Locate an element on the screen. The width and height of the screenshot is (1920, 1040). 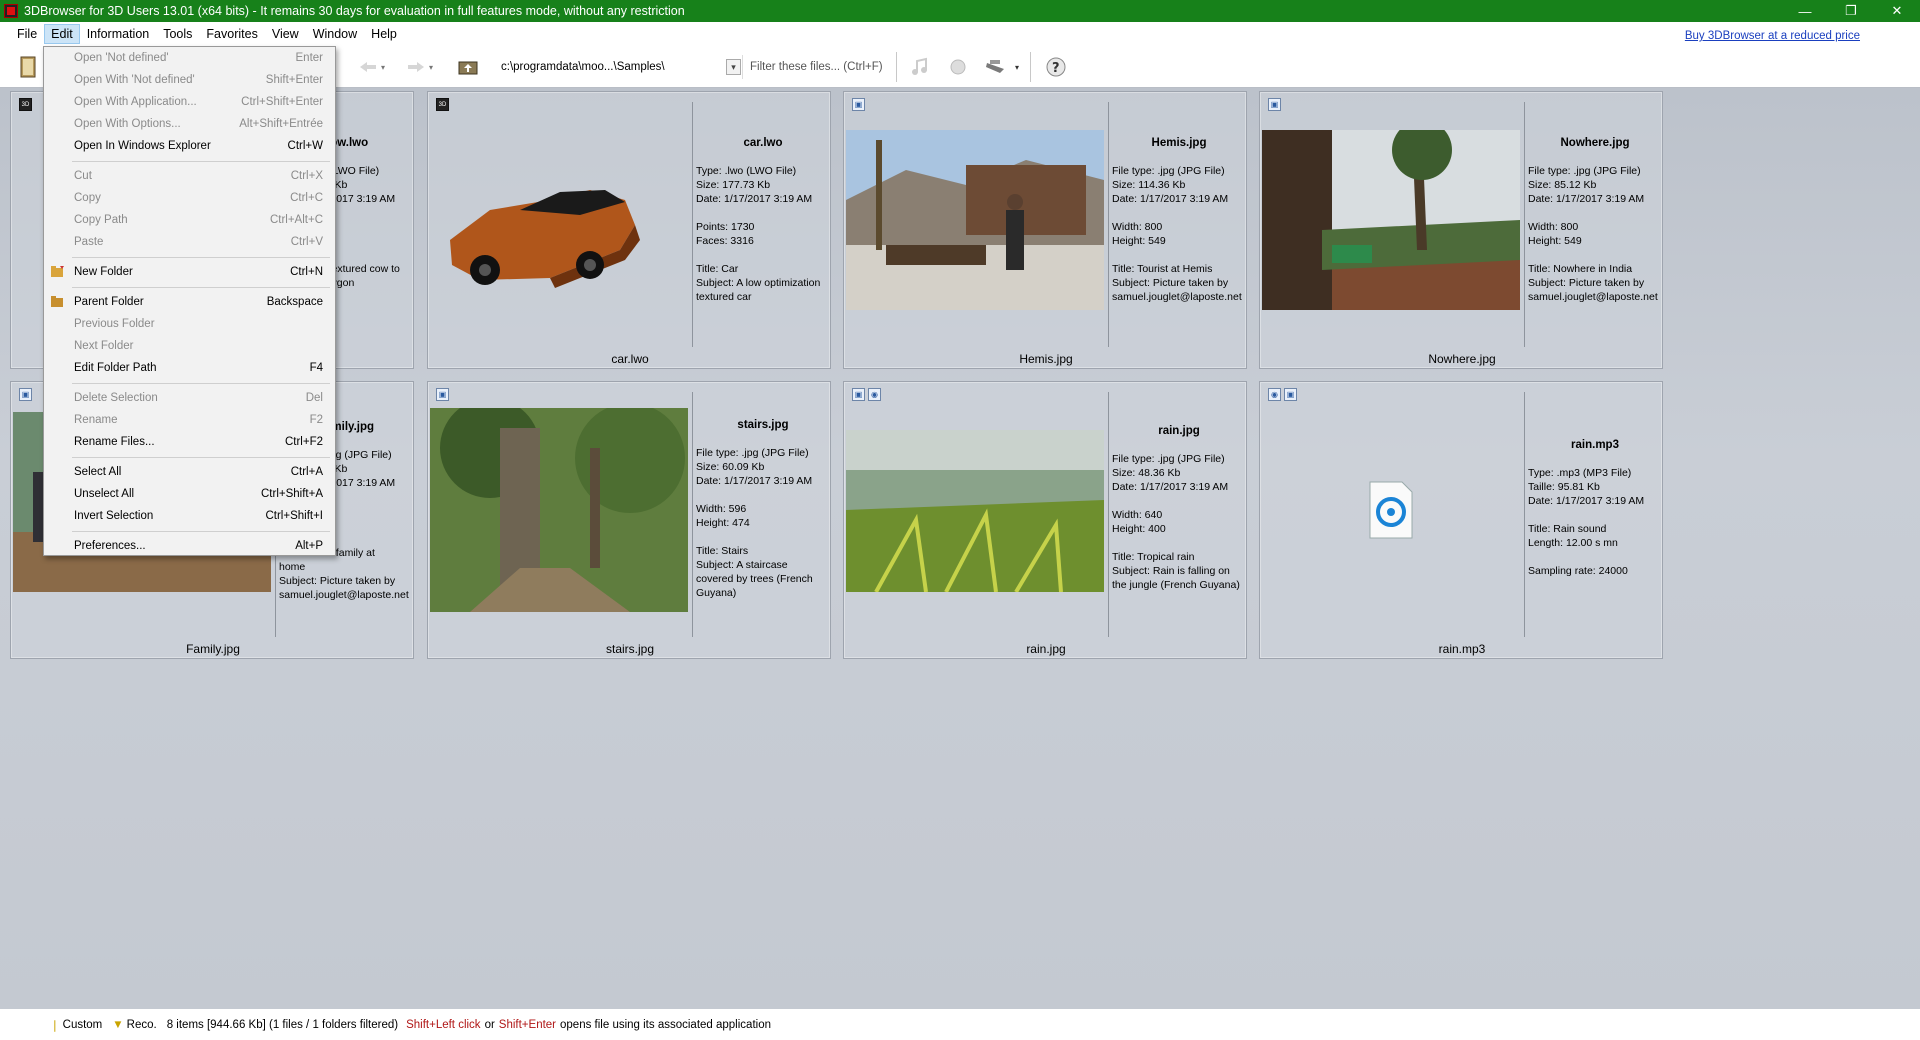
menu-parent-folder: Parent Folder Backspace is located at coordinates (189, 302).